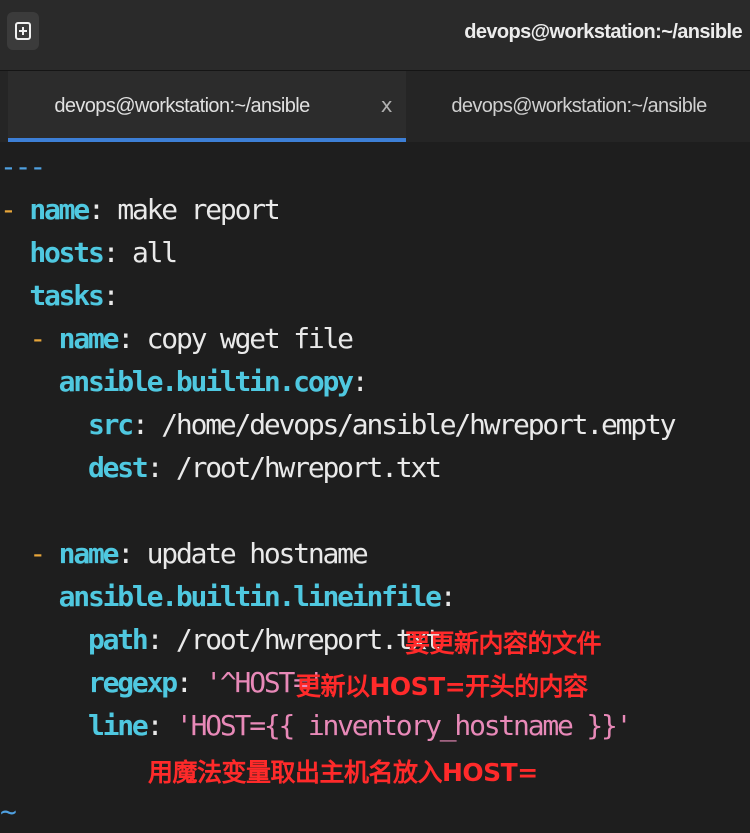  I want to click on code-line-3: hosts: all, so click(103, 252).